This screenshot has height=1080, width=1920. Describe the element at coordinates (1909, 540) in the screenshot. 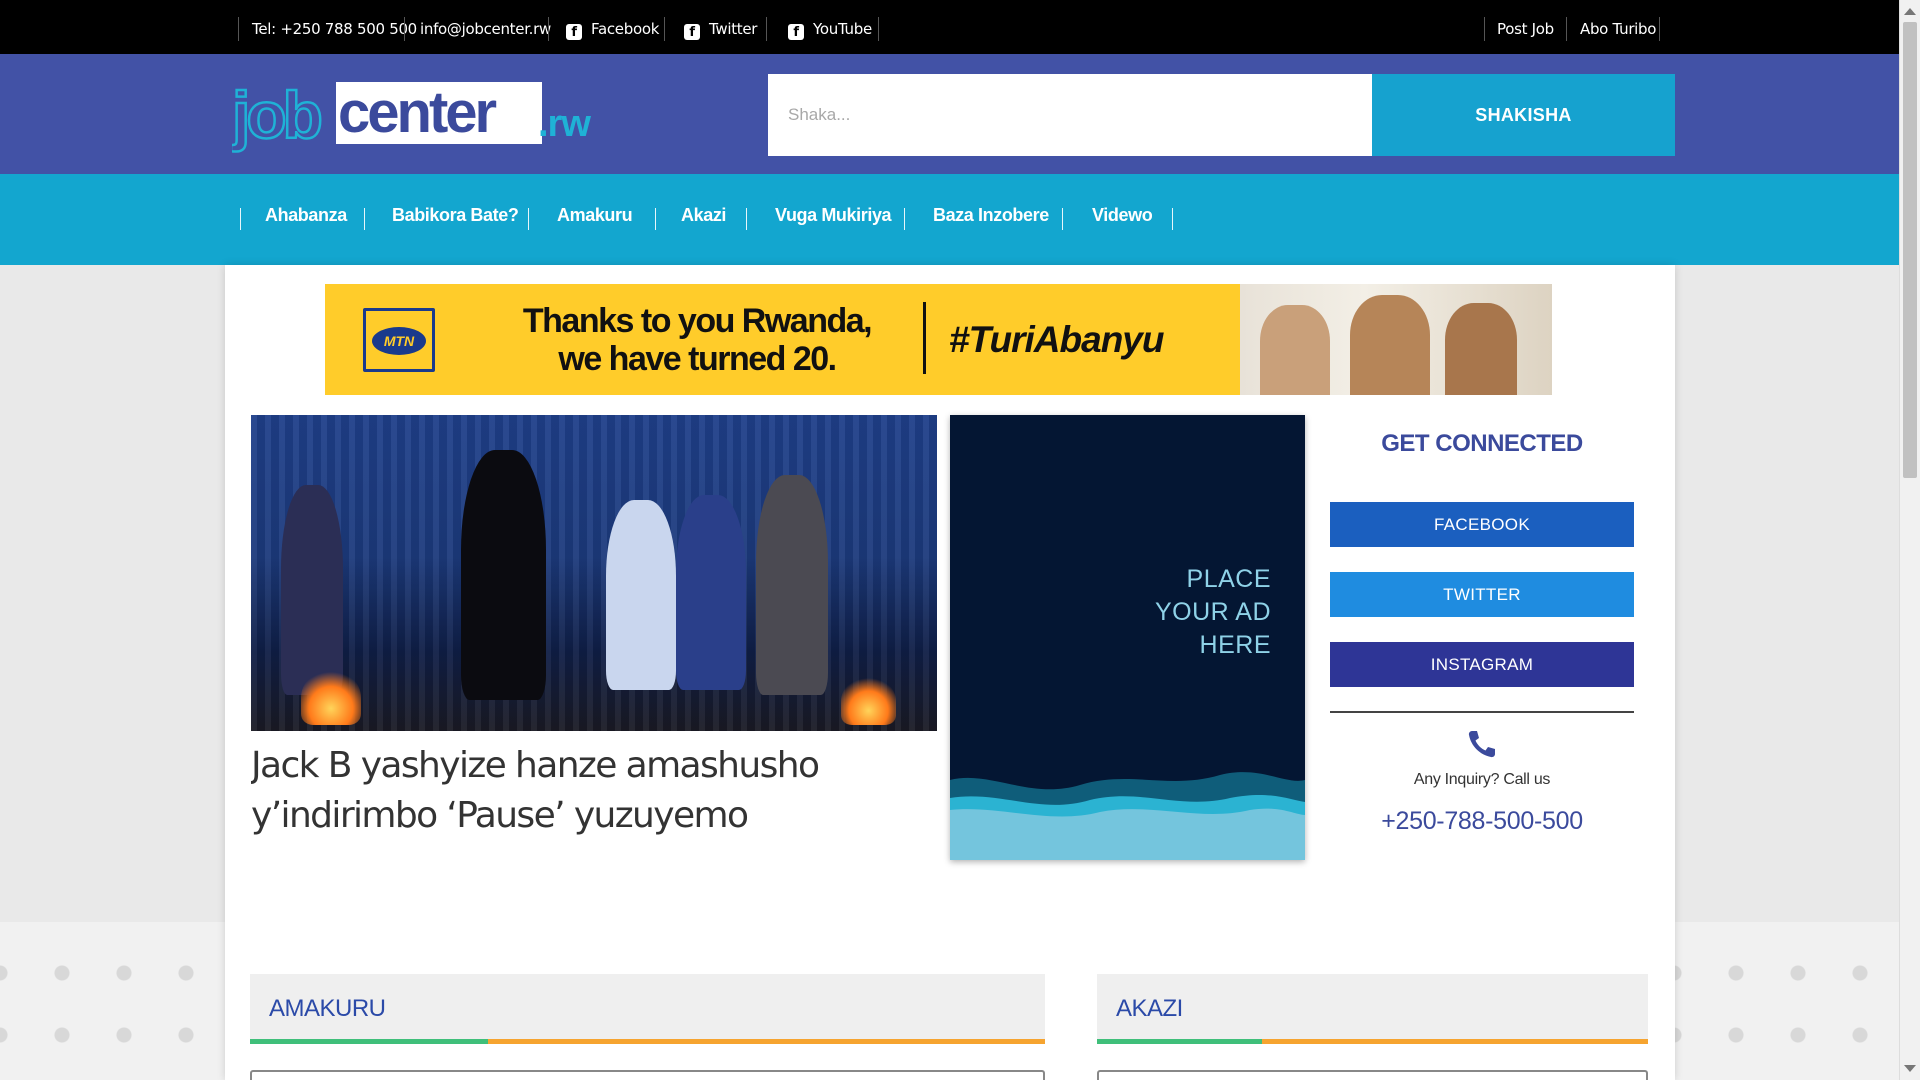

I see `page-scrollbar` at that location.